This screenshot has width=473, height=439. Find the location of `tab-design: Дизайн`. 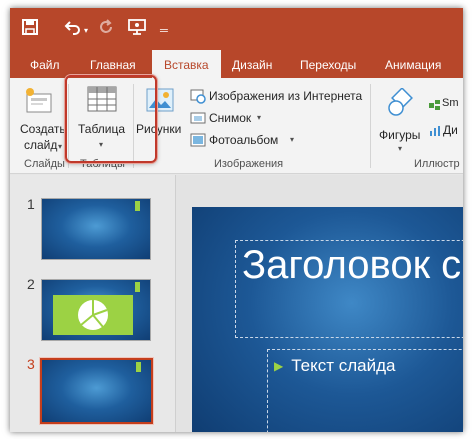

tab-design: Дизайн is located at coordinates (252, 65).